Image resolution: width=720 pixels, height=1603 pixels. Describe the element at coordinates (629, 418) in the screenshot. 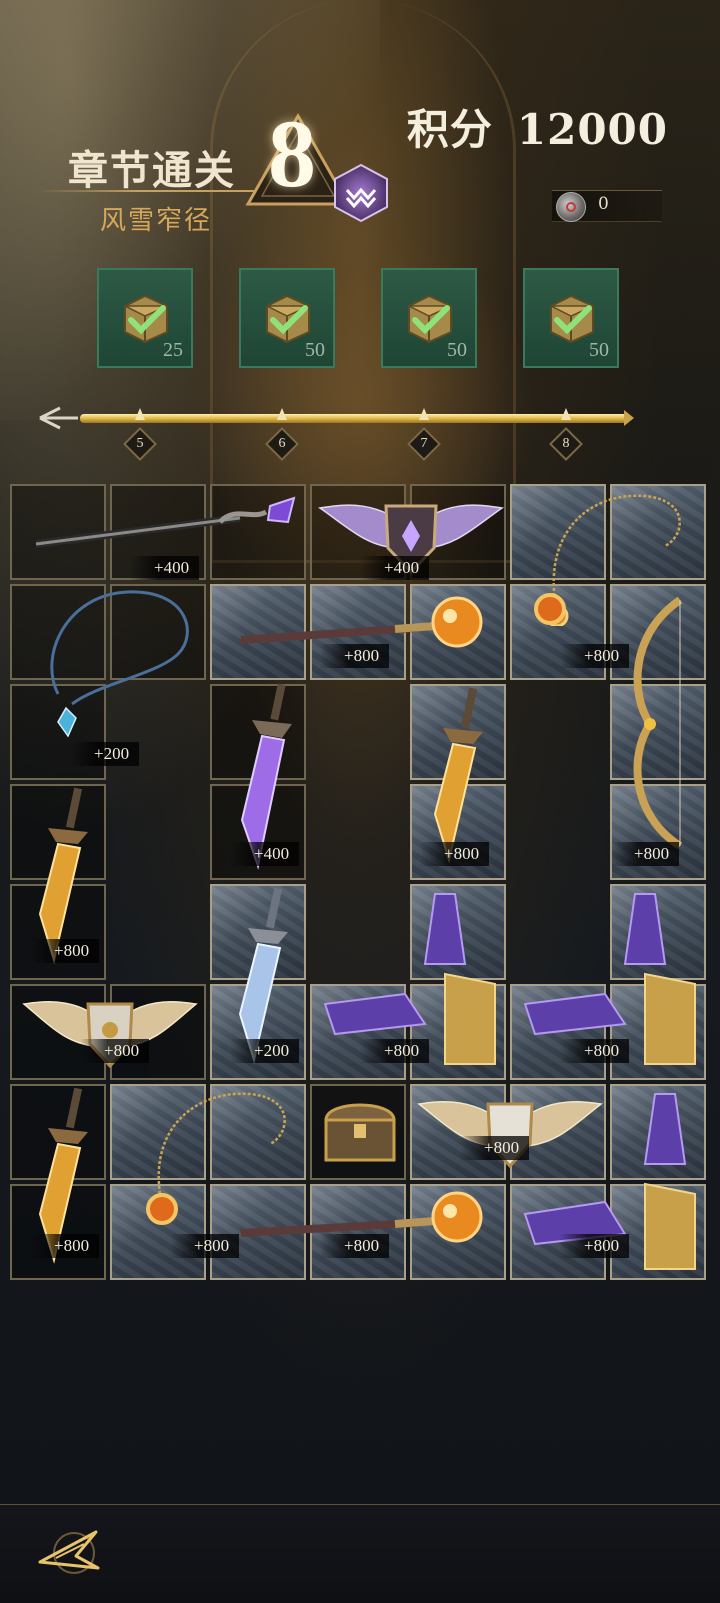

I see `track-end-icon` at that location.